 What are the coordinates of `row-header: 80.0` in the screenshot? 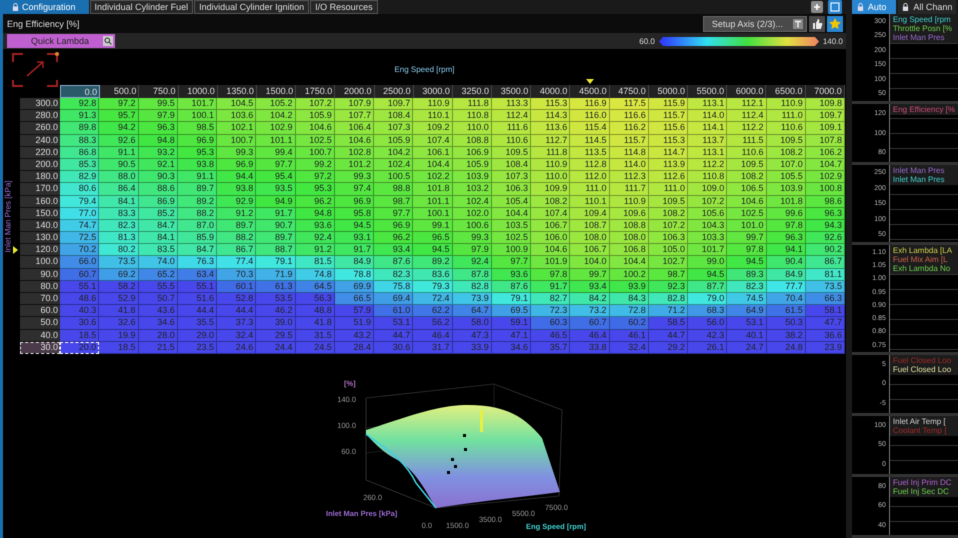 It's located at (40, 286).